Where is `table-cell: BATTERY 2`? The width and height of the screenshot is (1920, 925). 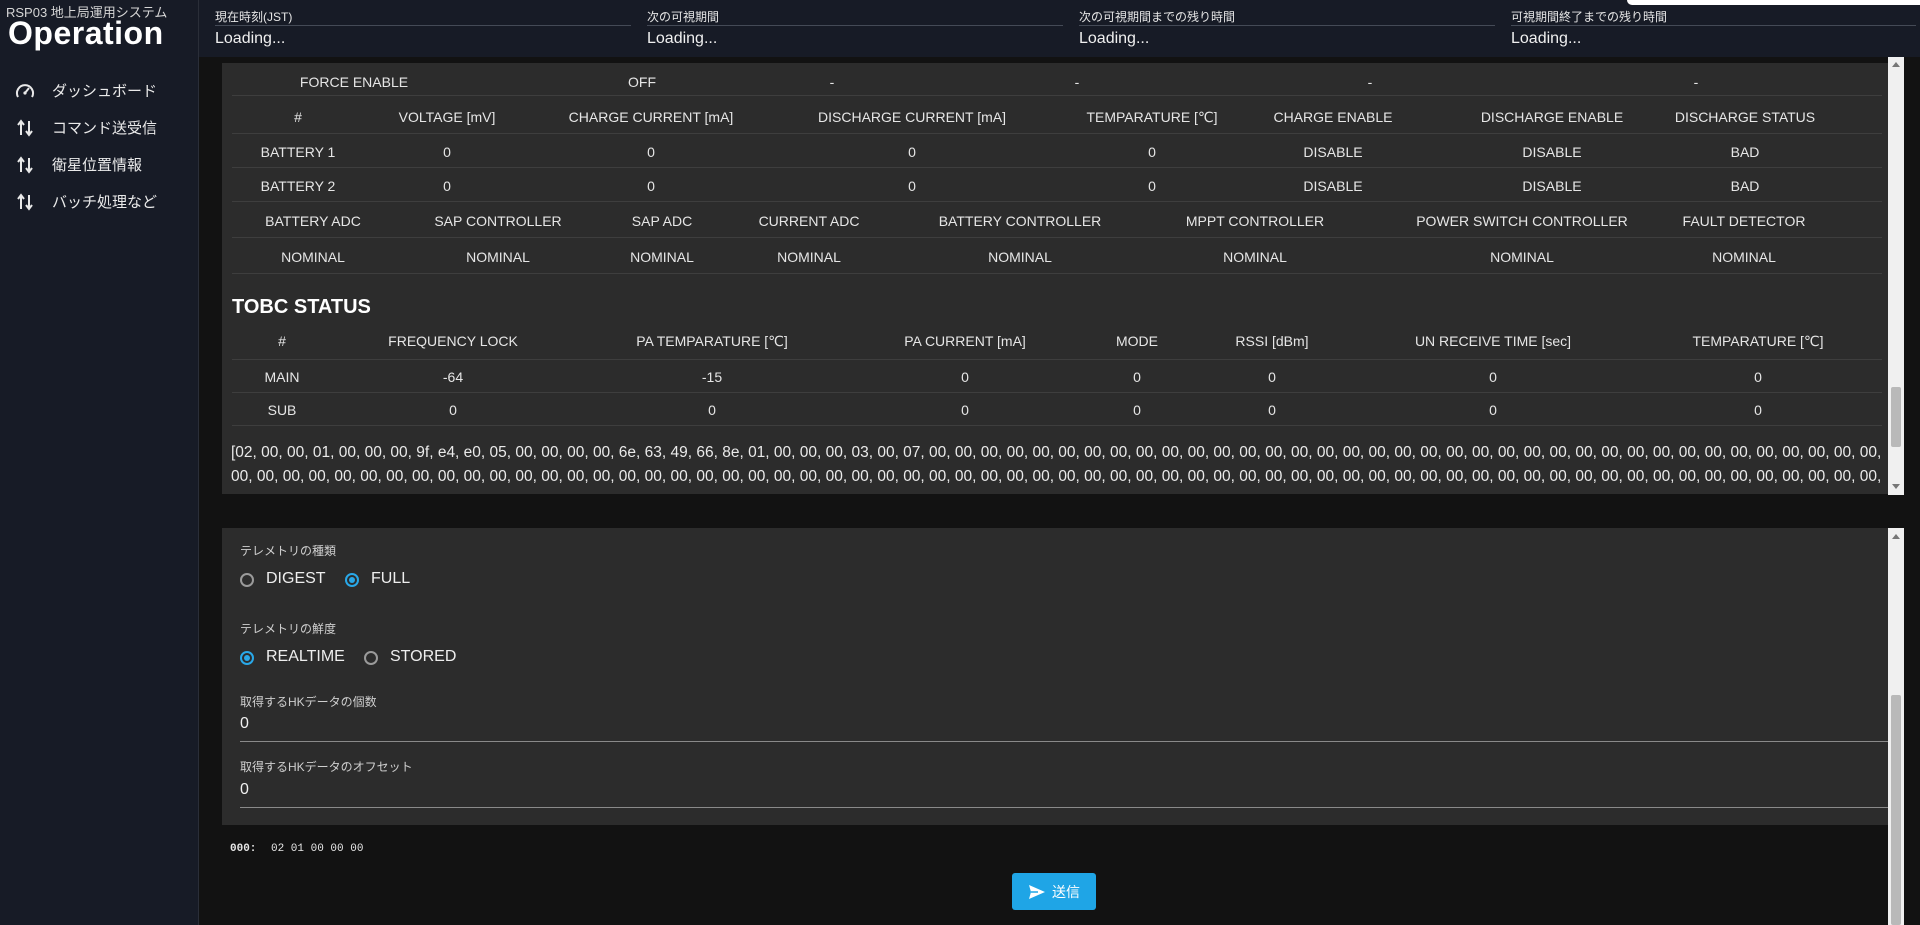 table-cell: BATTERY 2 is located at coordinates (298, 186).